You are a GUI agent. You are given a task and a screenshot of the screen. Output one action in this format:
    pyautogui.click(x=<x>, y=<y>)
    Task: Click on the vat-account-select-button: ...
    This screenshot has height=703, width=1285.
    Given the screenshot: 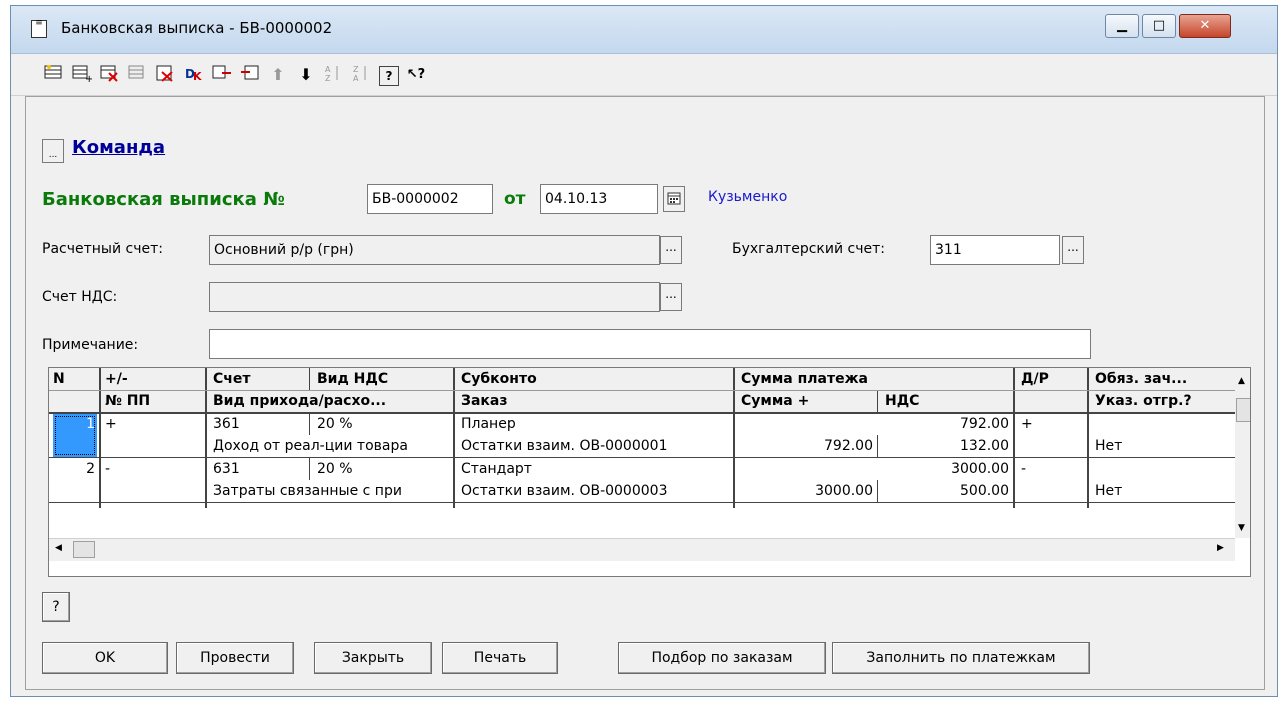 What is the action you would take?
    pyautogui.click(x=671, y=297)
    